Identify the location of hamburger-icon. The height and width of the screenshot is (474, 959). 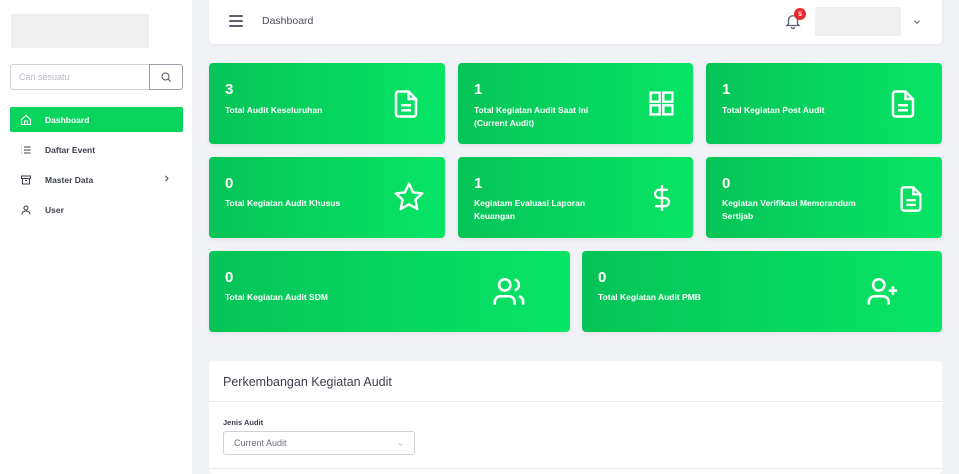
(236, 16).